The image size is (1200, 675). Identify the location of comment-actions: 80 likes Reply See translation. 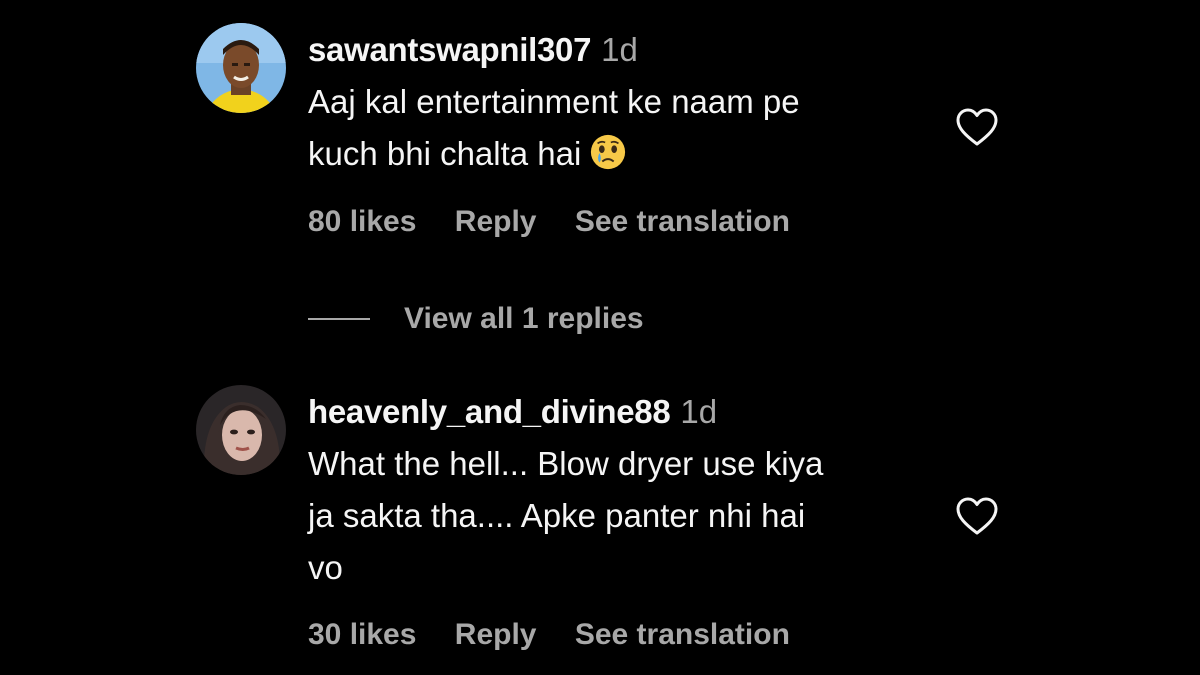
(564, 222).